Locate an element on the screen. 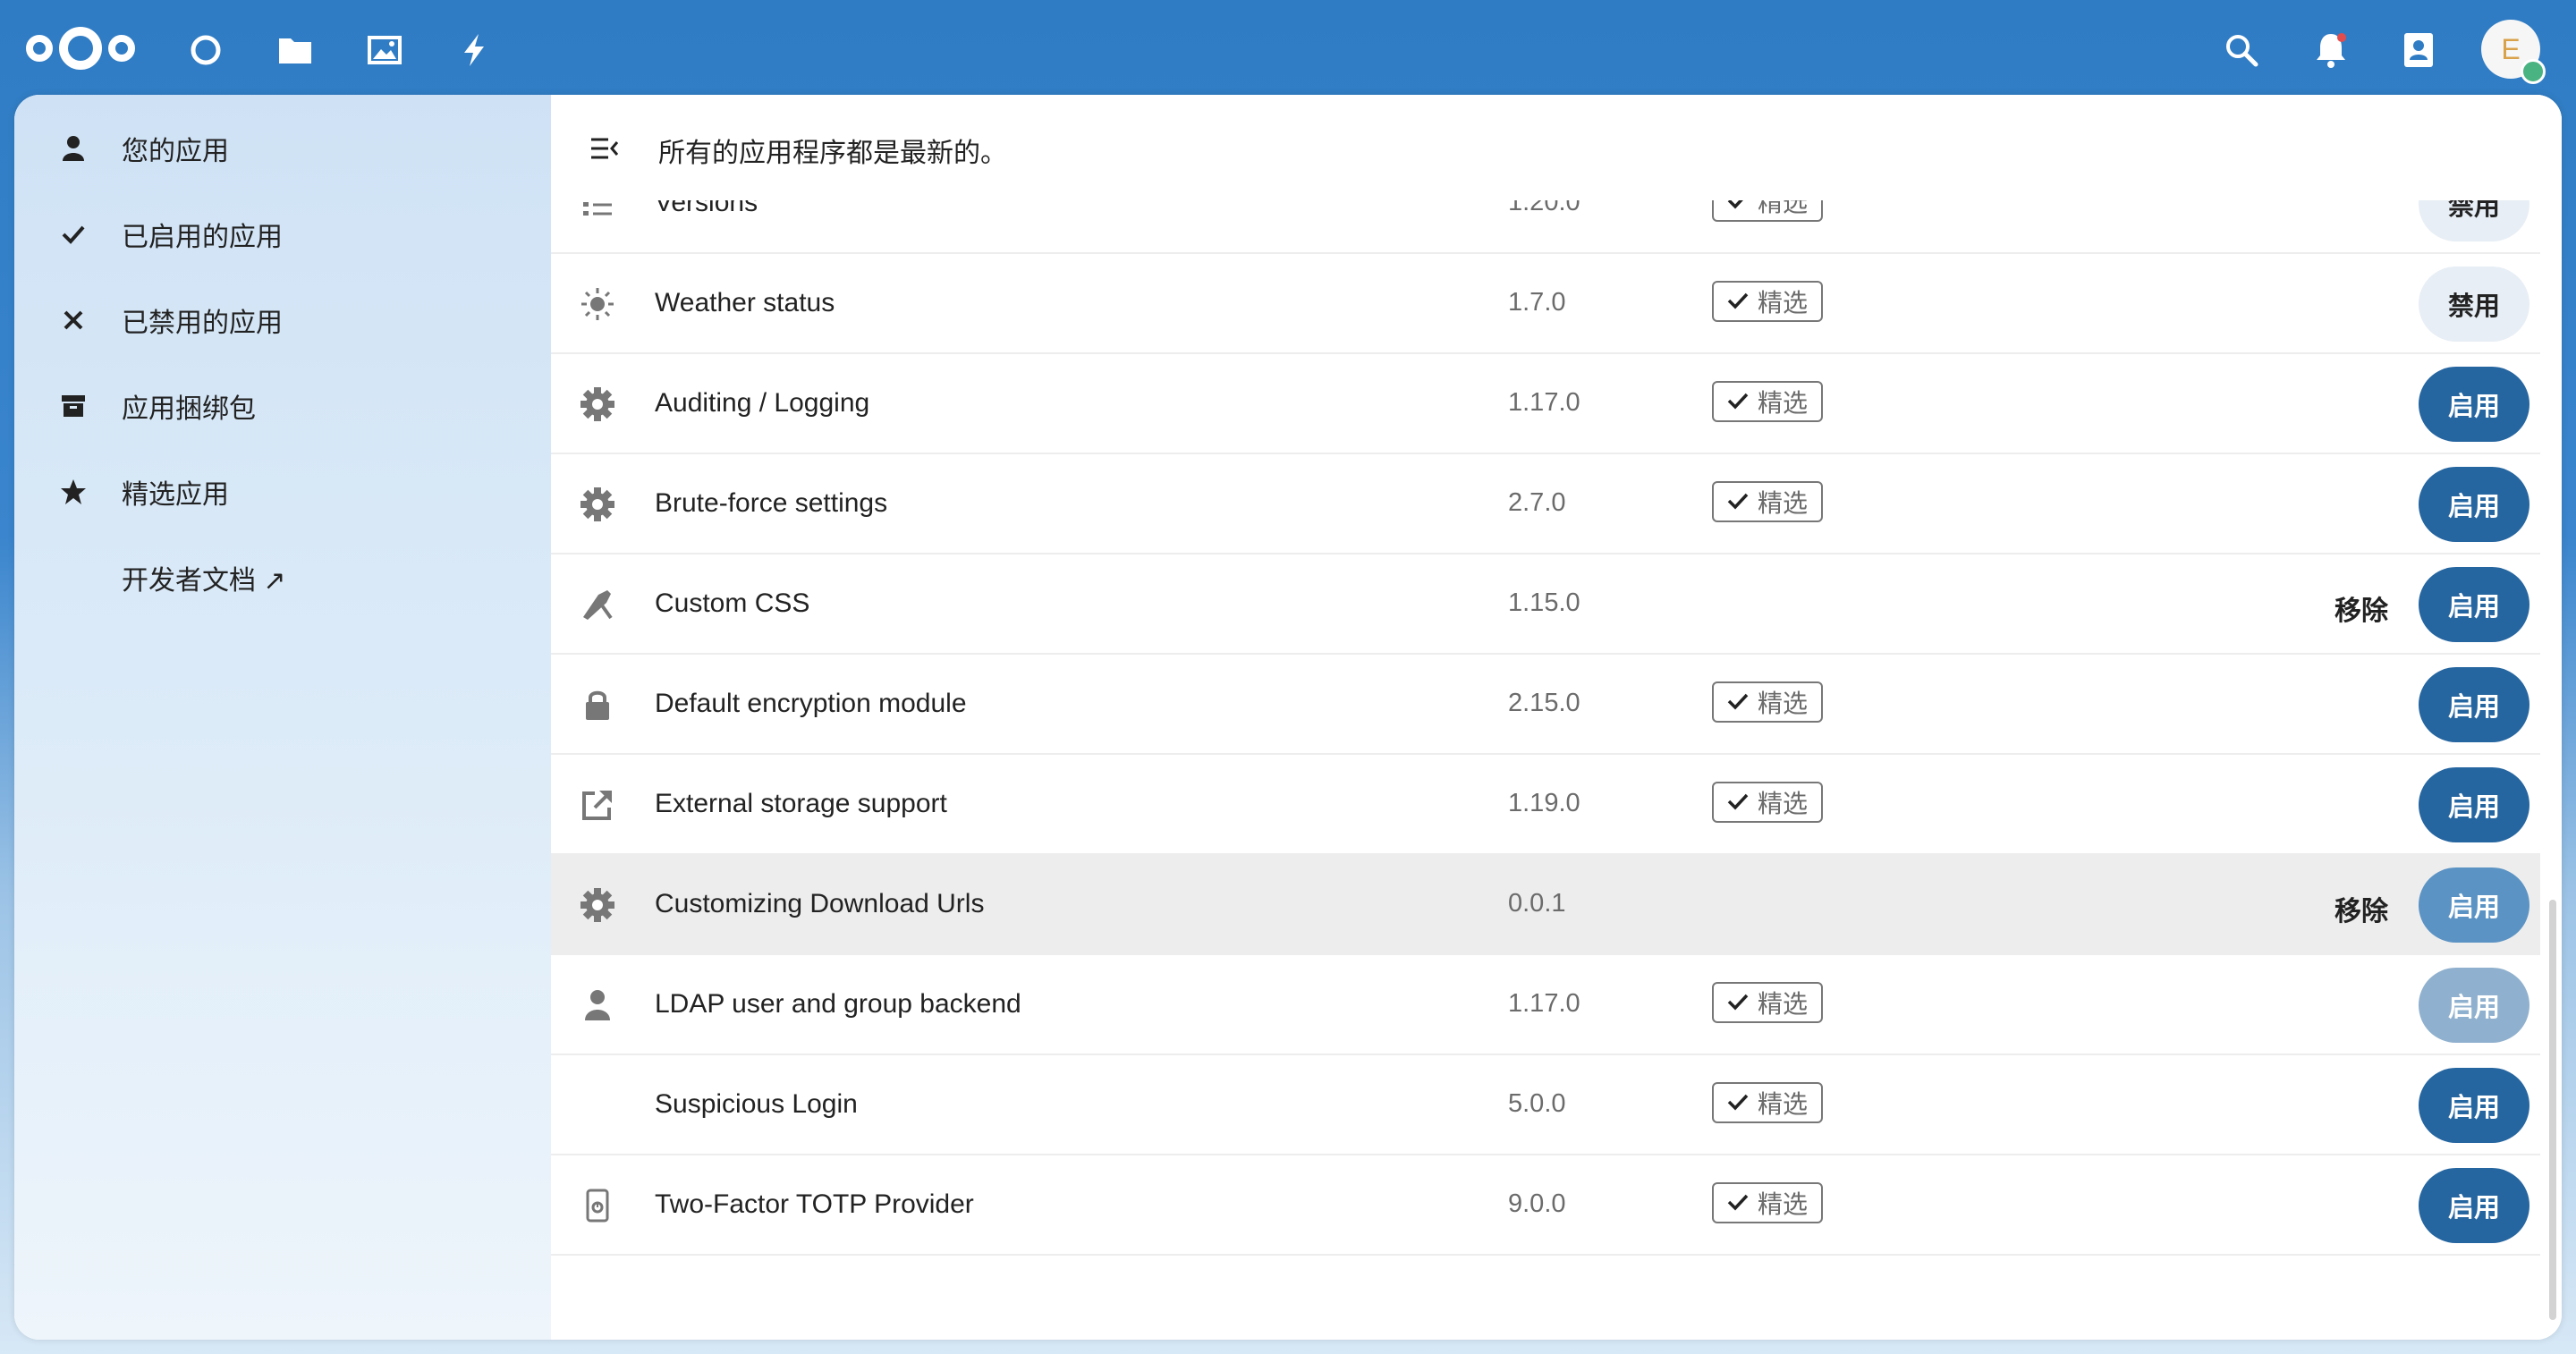 This screenshot has height=1354, width=2576. app-row: LDAP user and group backend 1.17.0 精选 启用 is located at coordinates (1545, 1005).